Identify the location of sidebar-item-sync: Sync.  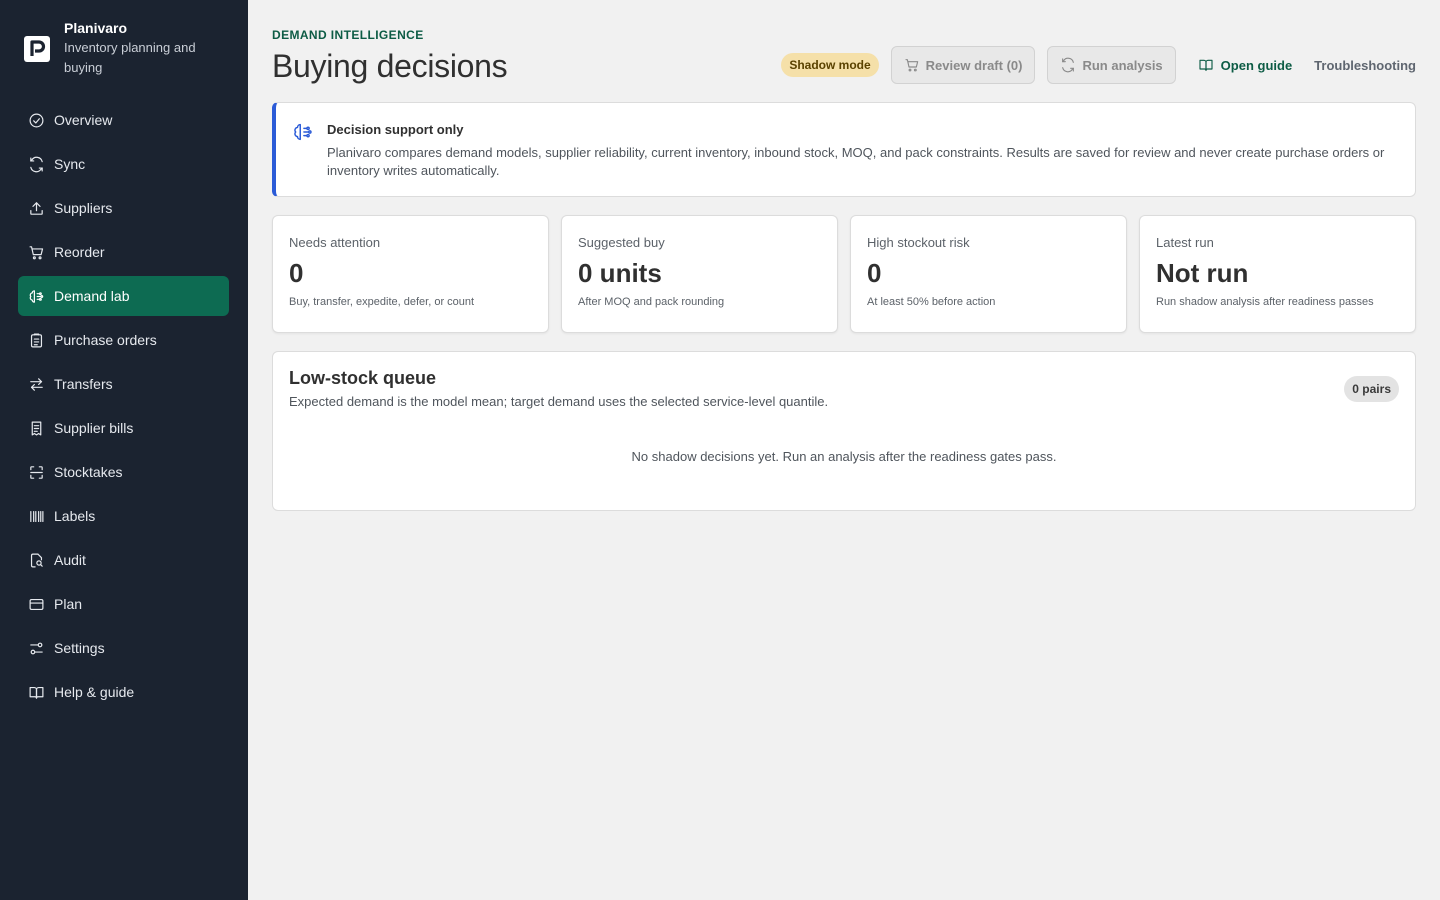
(123, 164).